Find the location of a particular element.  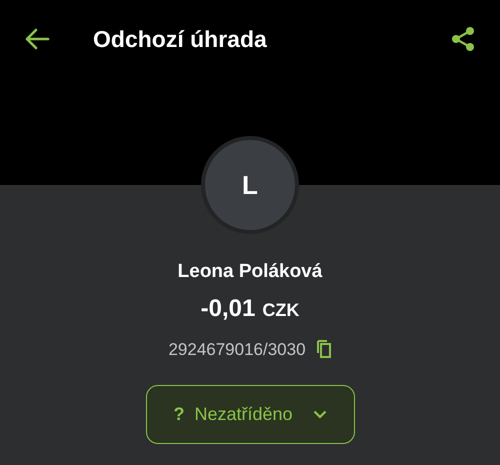

copy-icon is located at coordinates (324, 350).